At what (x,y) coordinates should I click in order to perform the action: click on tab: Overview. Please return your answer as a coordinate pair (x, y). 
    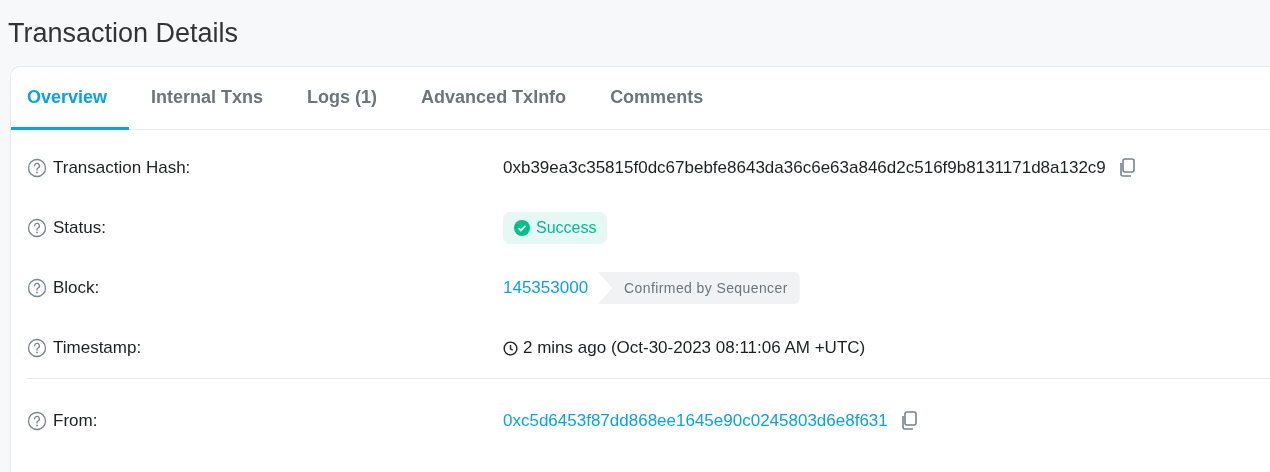
    Looking at the image, I should click on (70, 98).